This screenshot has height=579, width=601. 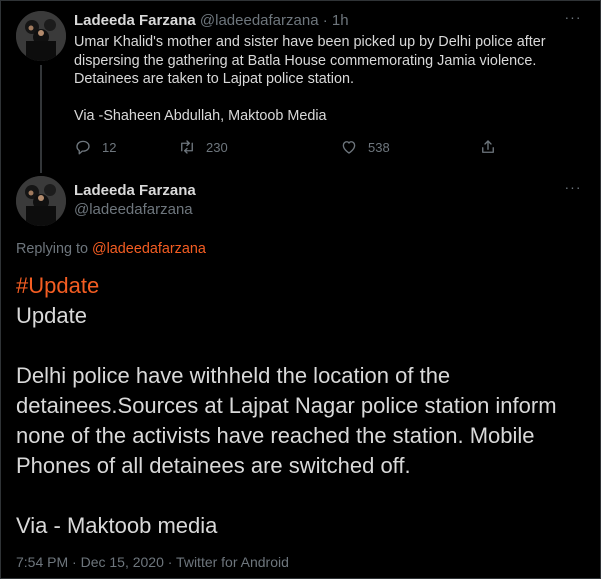 What do you see at coordinates (349, 147) in the screenshot?
I see `like-icon` at bounding box center [349, 147].